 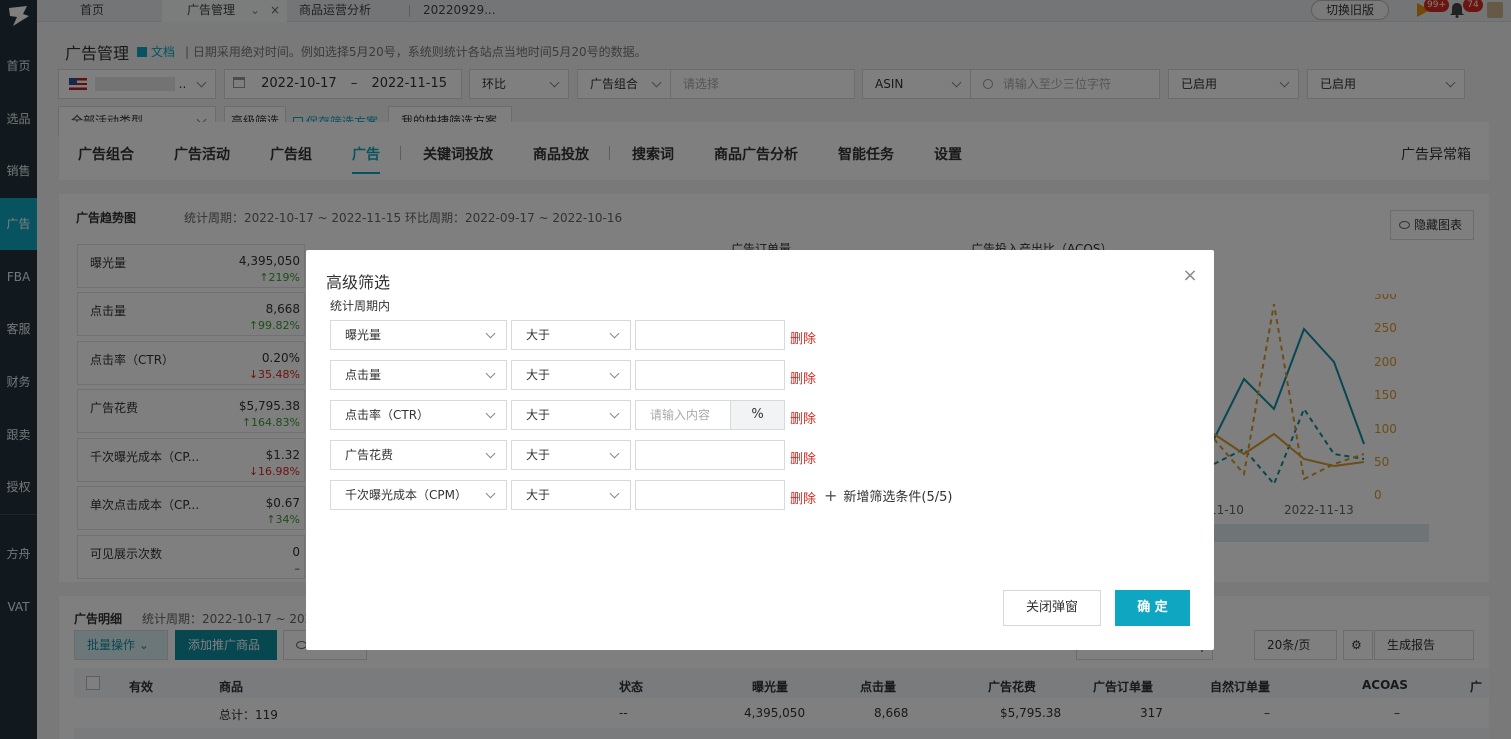 What do you see at coordinates (1152, 608) in the screenshot?
I see `confirm-button: 确 定` at bounding box center [1152, 608].